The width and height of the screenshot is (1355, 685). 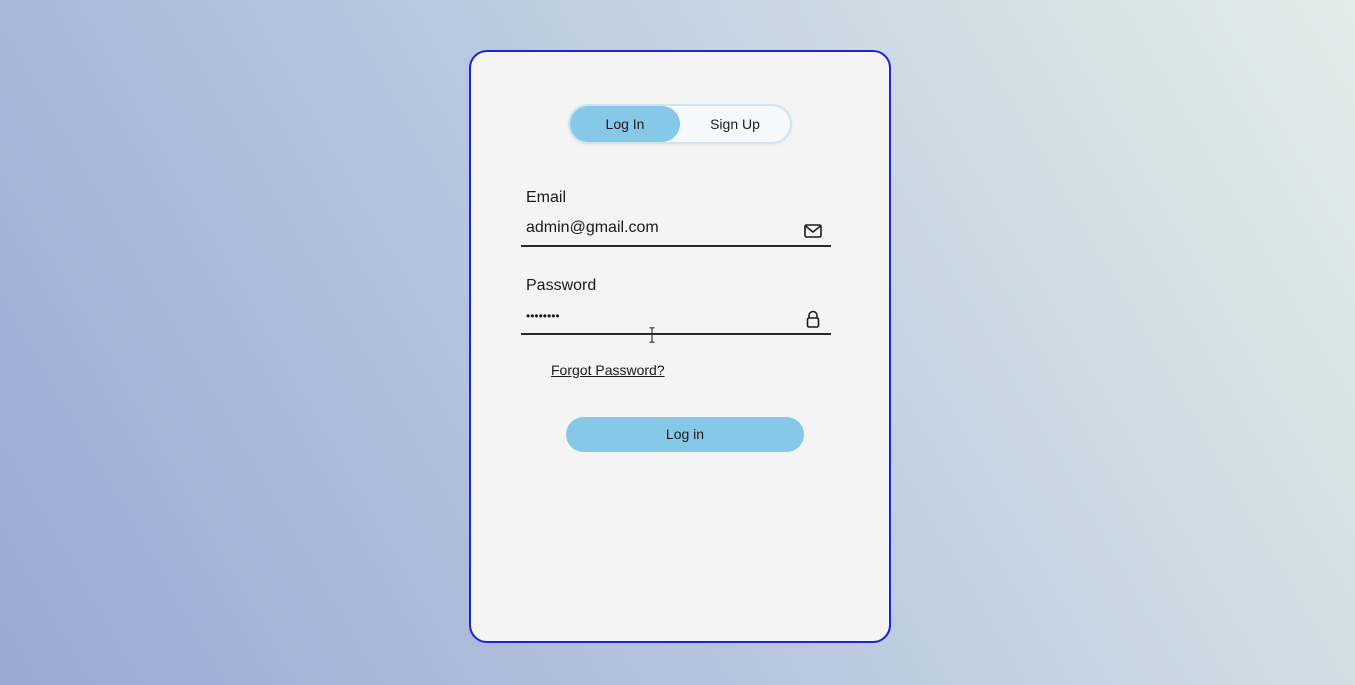 I want to click on forgot-password-link: Forgot Password?, so click(x=608, y=370).